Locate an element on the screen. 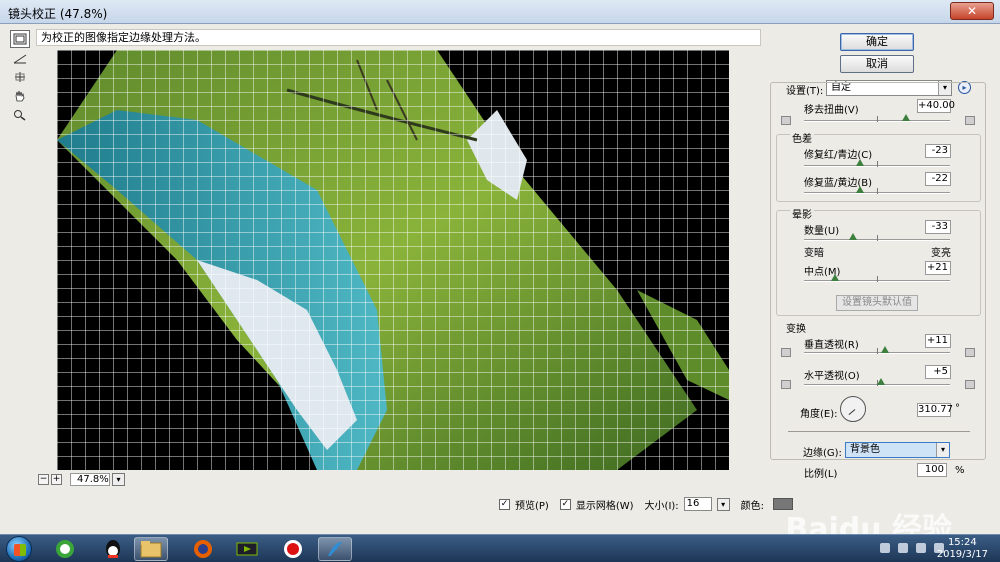 This screenshot has height=562, width=1000. blue-yellow-slider-thumb is located at coordinates (860, 189).